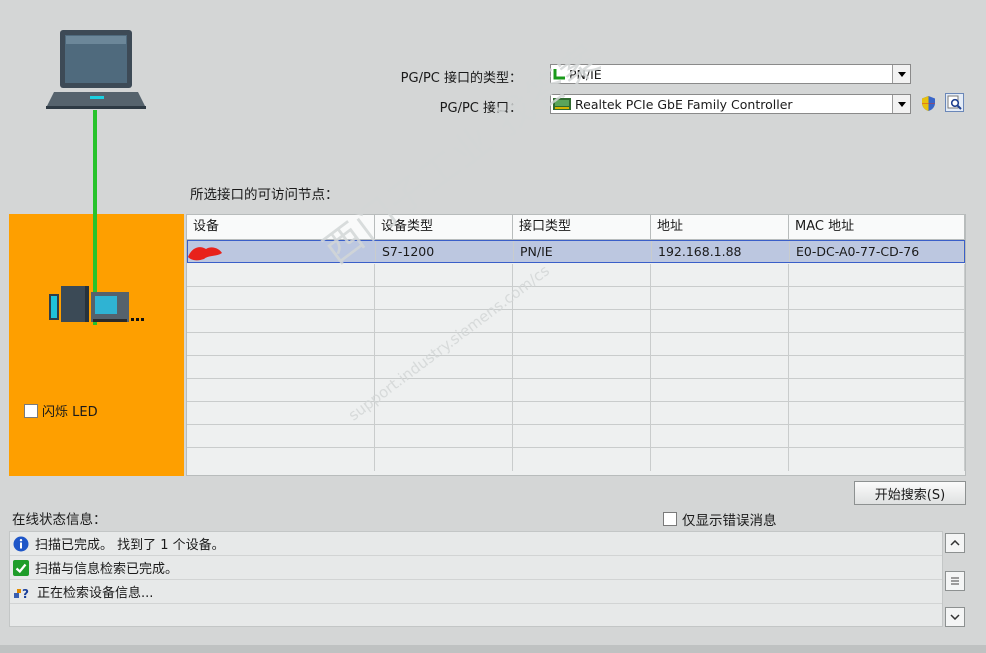 The height and width of the screenshot is (653, 986). I want to click on redacted-mark, so click(205, 254).